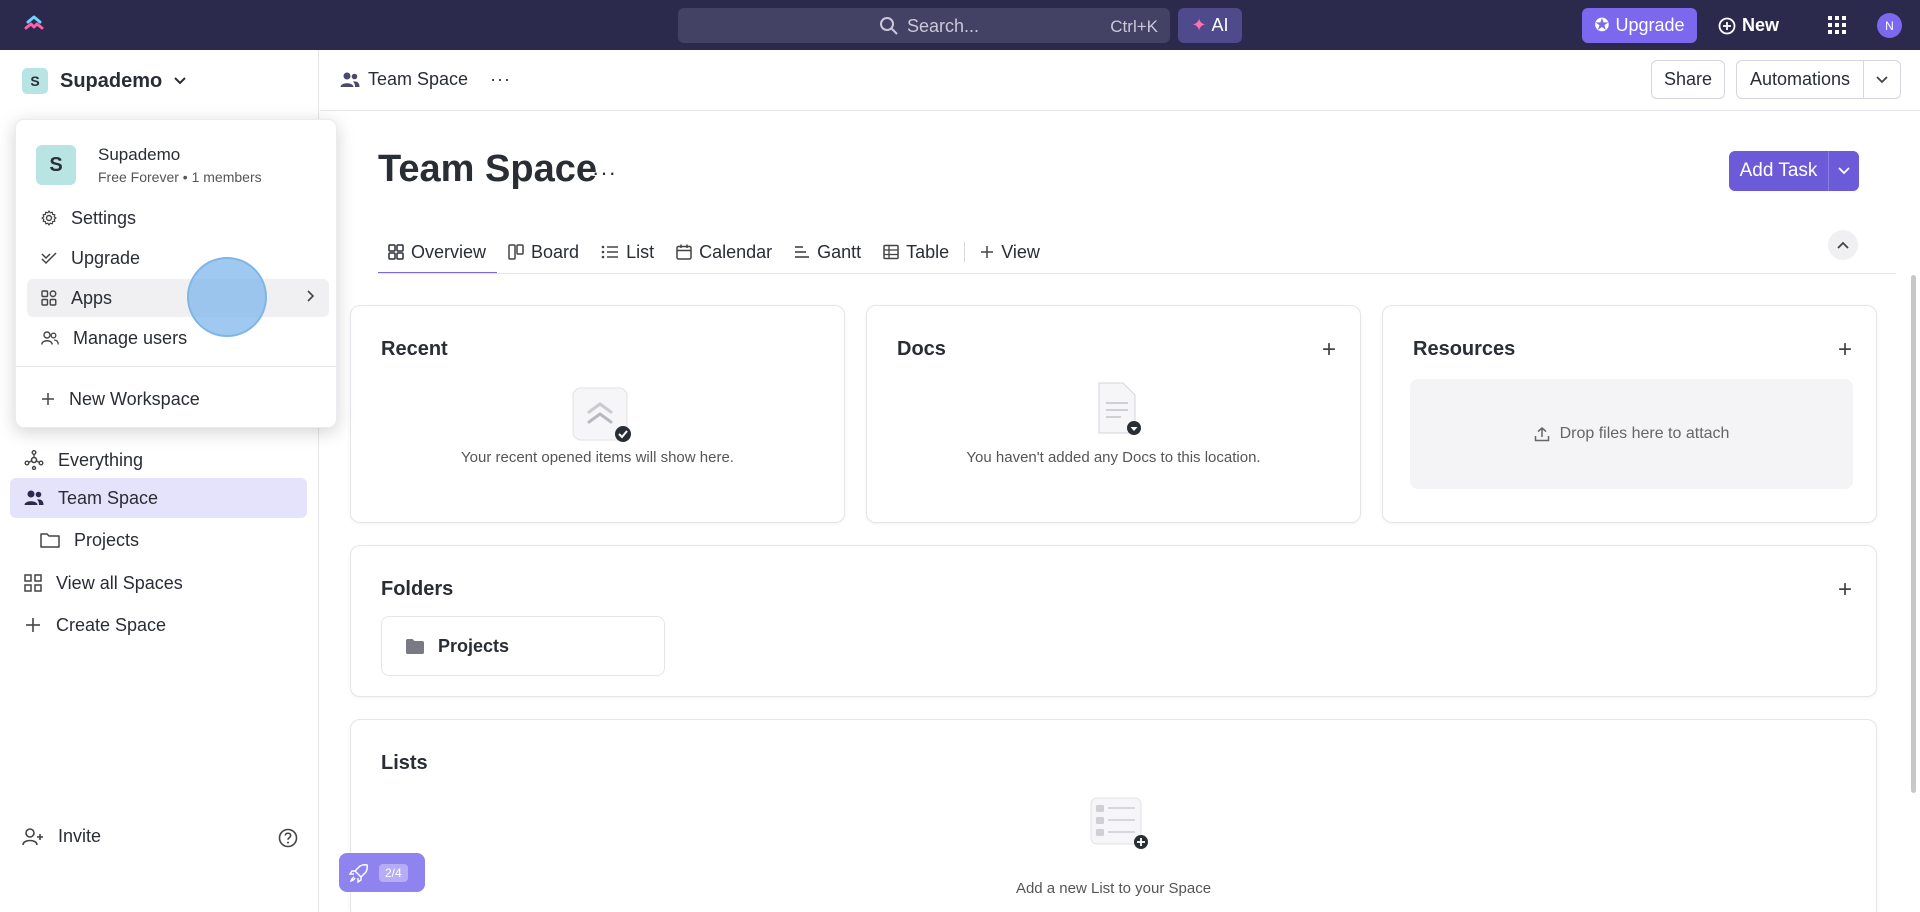  Describe the element at coordinates (1913, 534) in the screenshot. I see `main-scrollbar` at that location.